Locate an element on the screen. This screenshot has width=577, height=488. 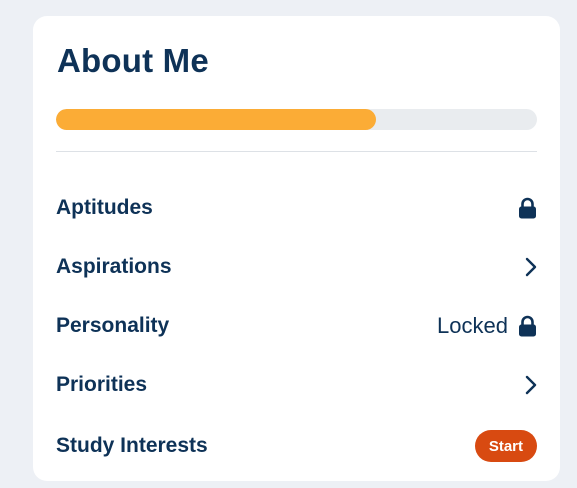
list-item-personality: Personality Locked is located at coordinates (296, 326).